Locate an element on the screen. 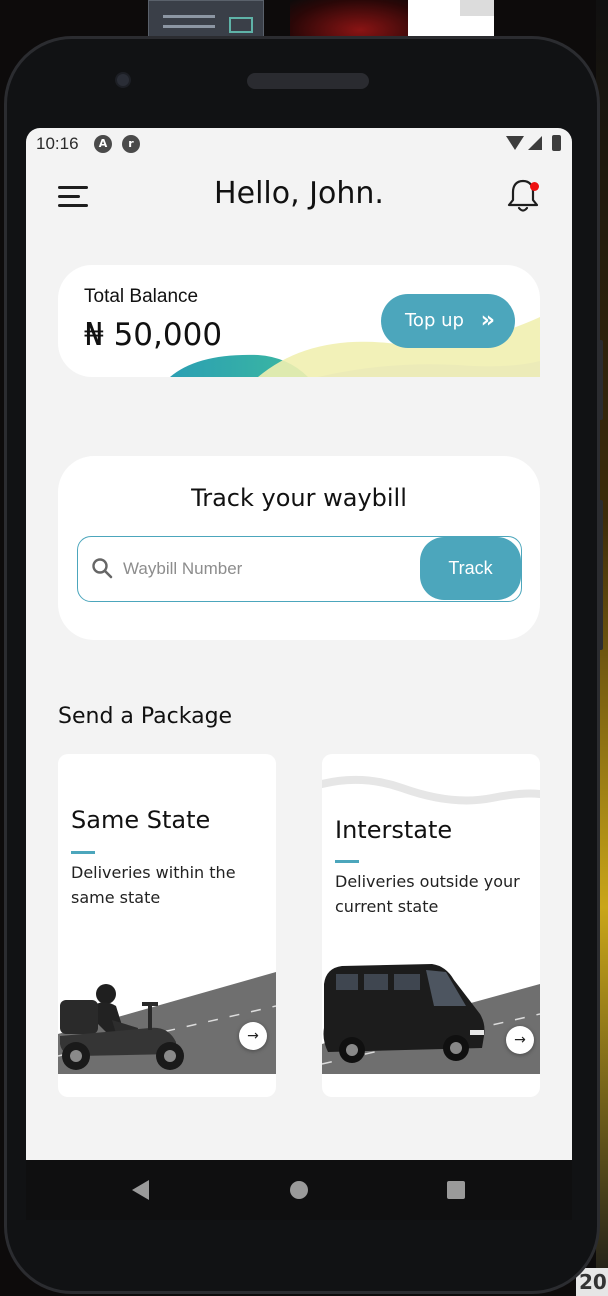  notification-dot is located at coordinates (534, 186).